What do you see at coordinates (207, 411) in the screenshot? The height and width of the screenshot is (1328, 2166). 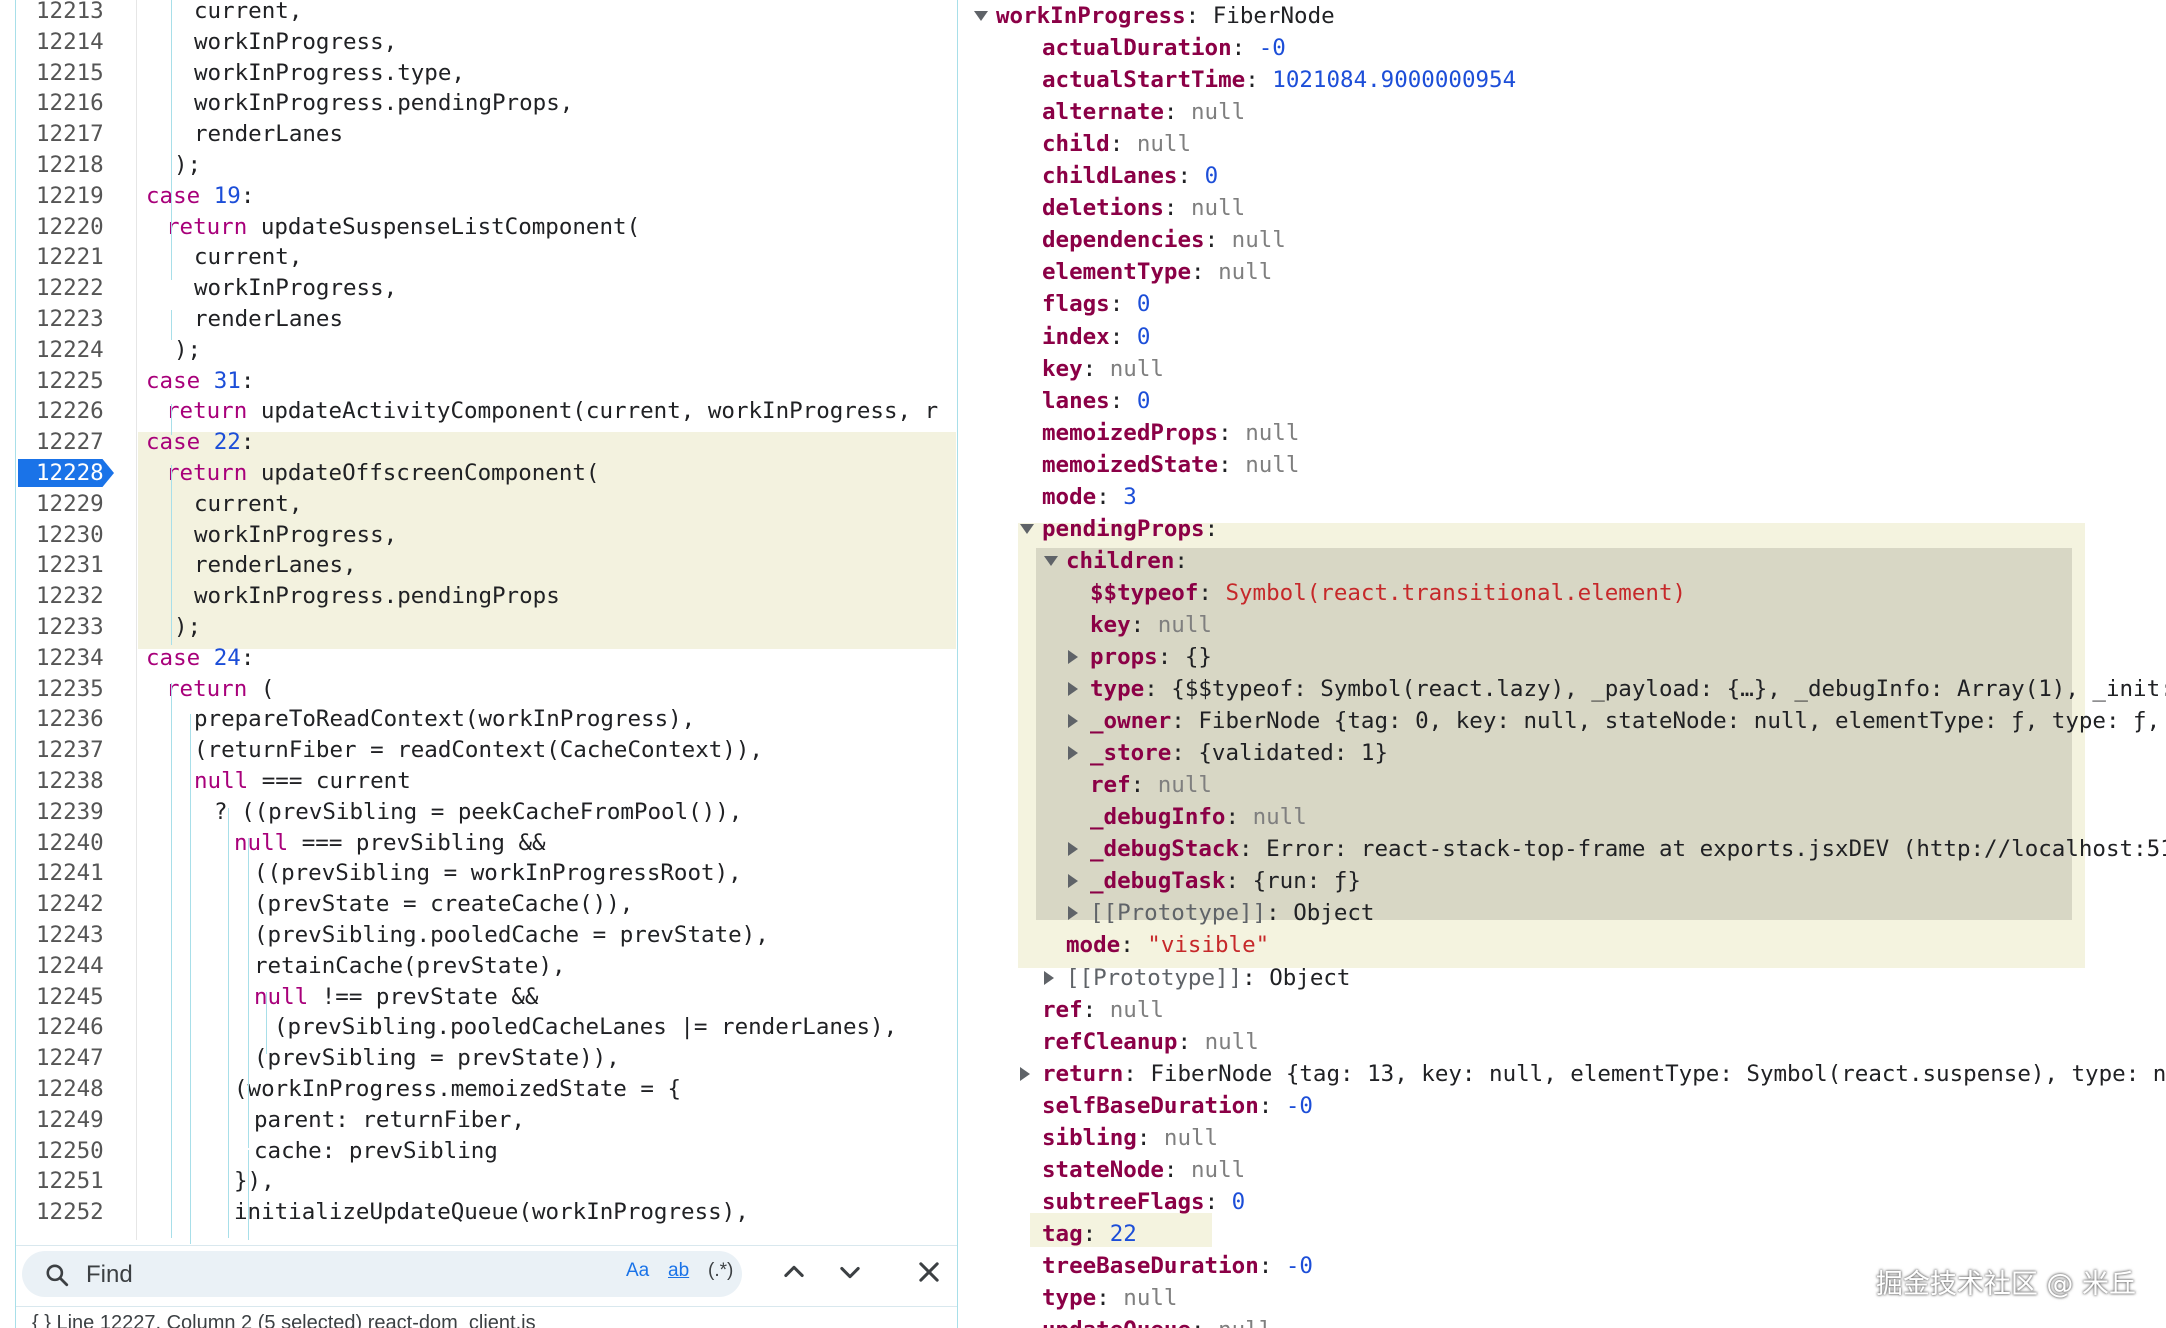 I see `keyword: return` at bounding box center [207, 411].